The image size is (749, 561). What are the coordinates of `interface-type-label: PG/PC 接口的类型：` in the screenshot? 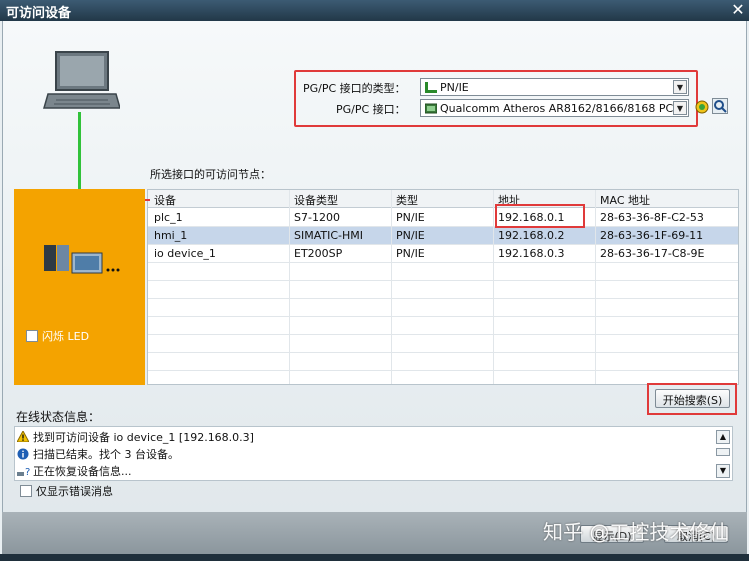 It's located at (354, 88).